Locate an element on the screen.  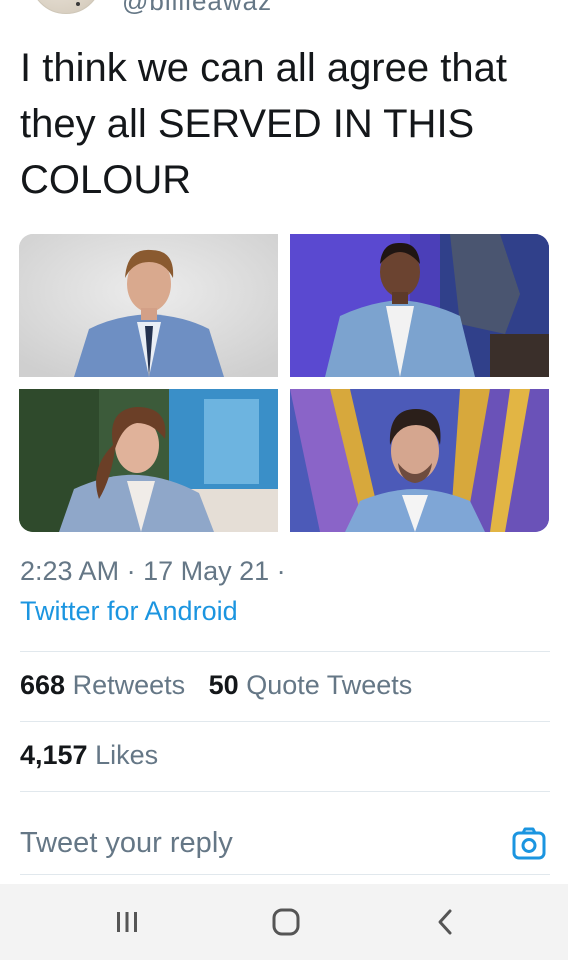
retweets-stat: 668 Retweets is located at coordinates (102, 685).